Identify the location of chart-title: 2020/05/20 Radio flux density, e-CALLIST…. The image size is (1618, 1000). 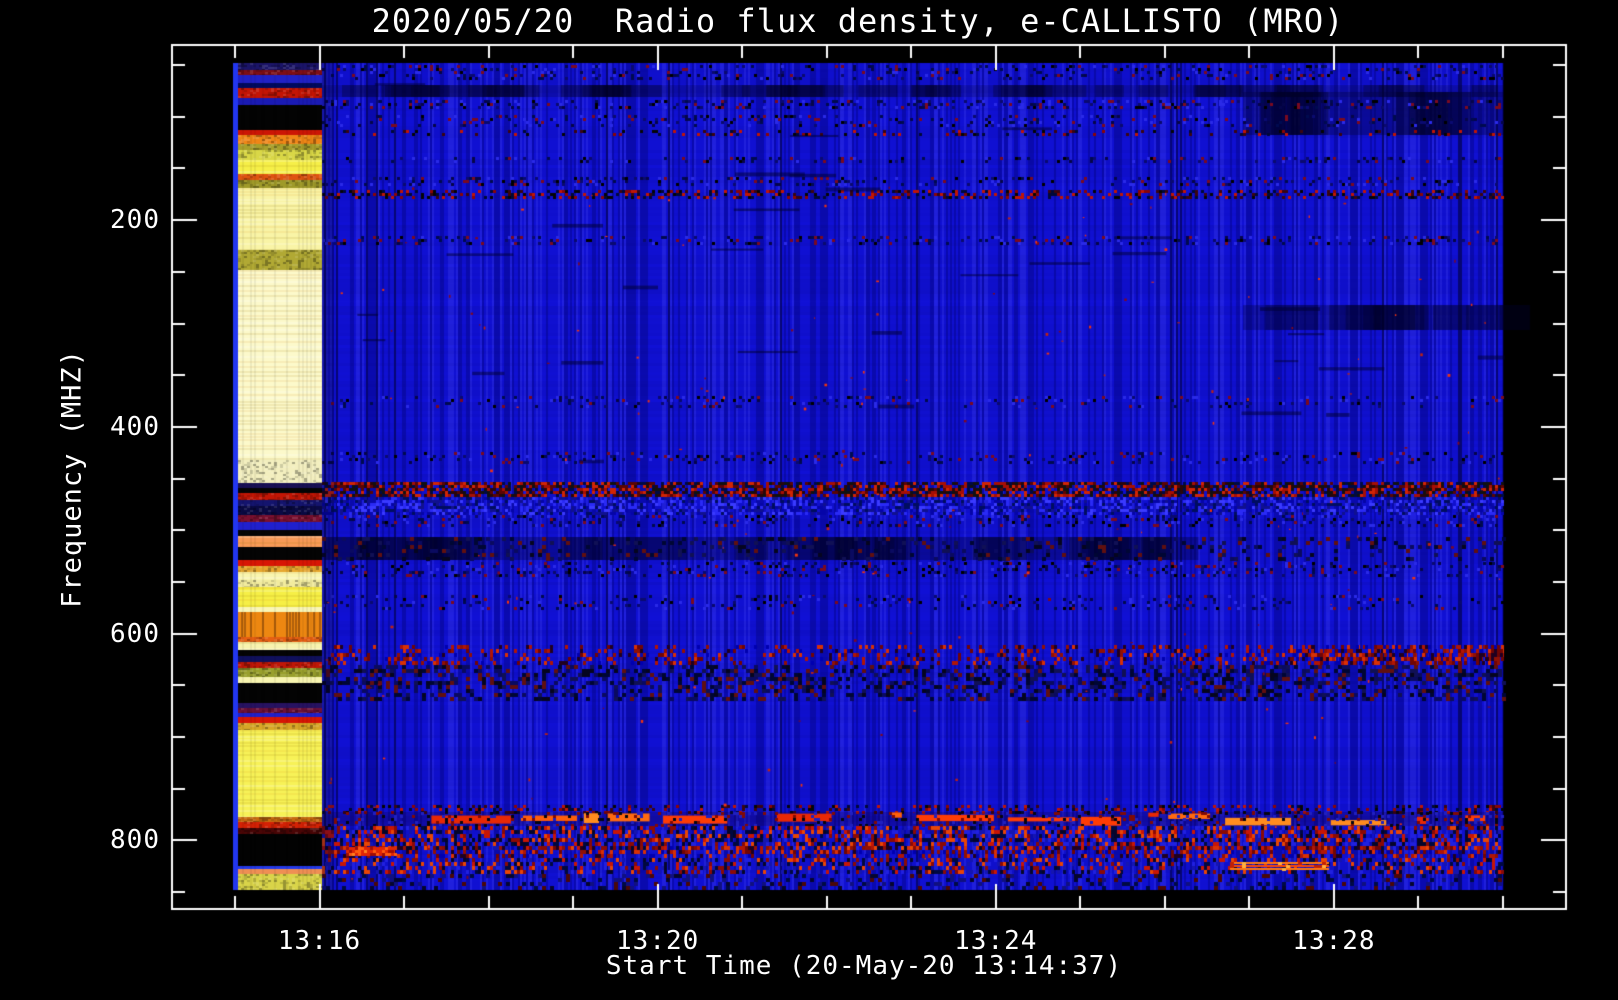
(858, 21).